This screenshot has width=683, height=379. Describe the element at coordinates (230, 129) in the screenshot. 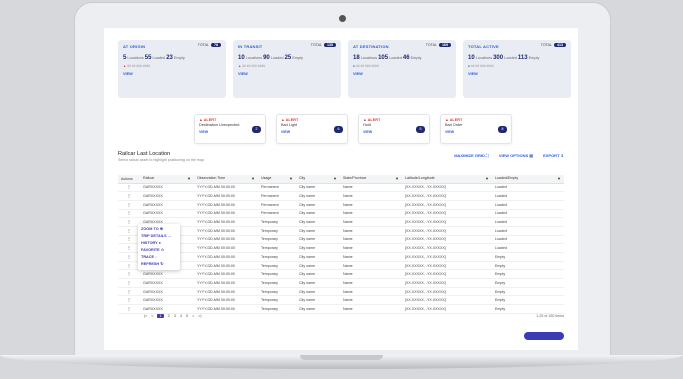

I see `alert-card: ▲ ALERT Destination Unexpected VIEW 2` at that location.